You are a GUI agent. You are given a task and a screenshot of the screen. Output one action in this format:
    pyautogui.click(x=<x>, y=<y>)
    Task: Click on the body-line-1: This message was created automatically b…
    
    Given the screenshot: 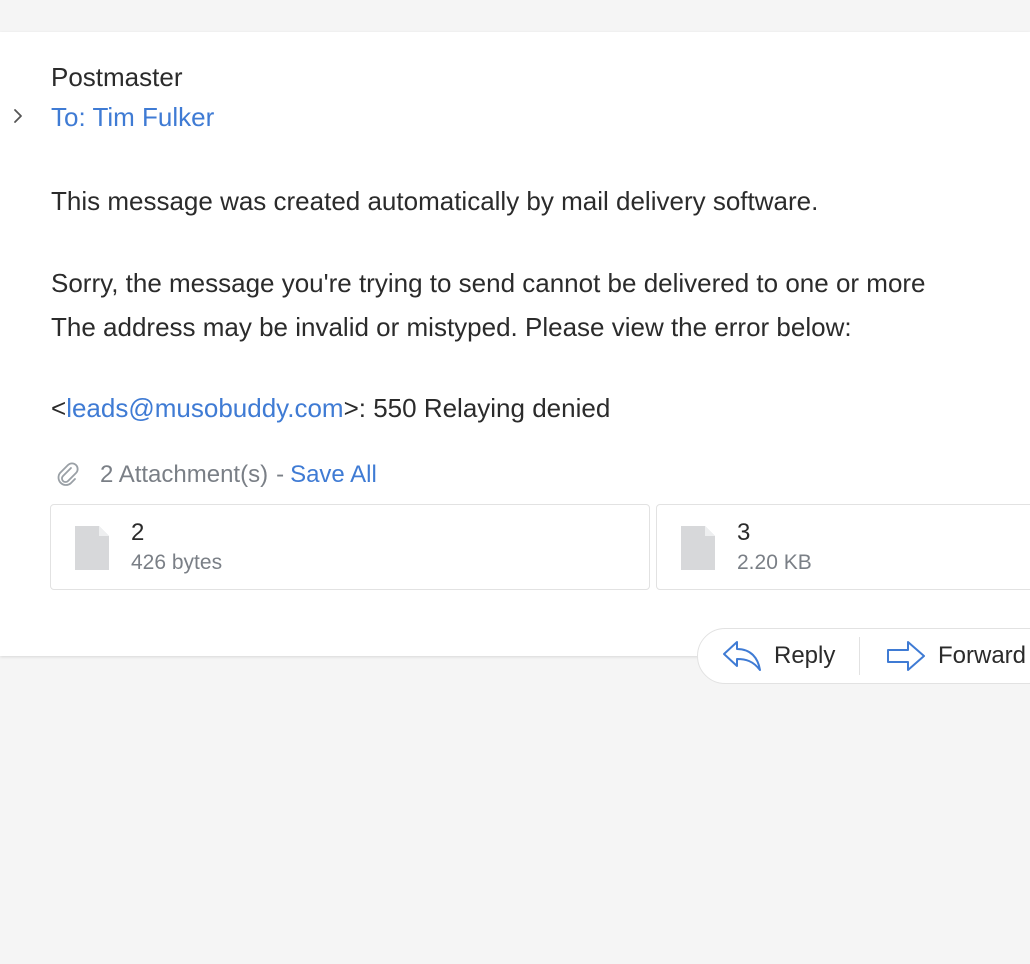 What is the action you would take?
    pyautogui.click(x=435, y=201)
    